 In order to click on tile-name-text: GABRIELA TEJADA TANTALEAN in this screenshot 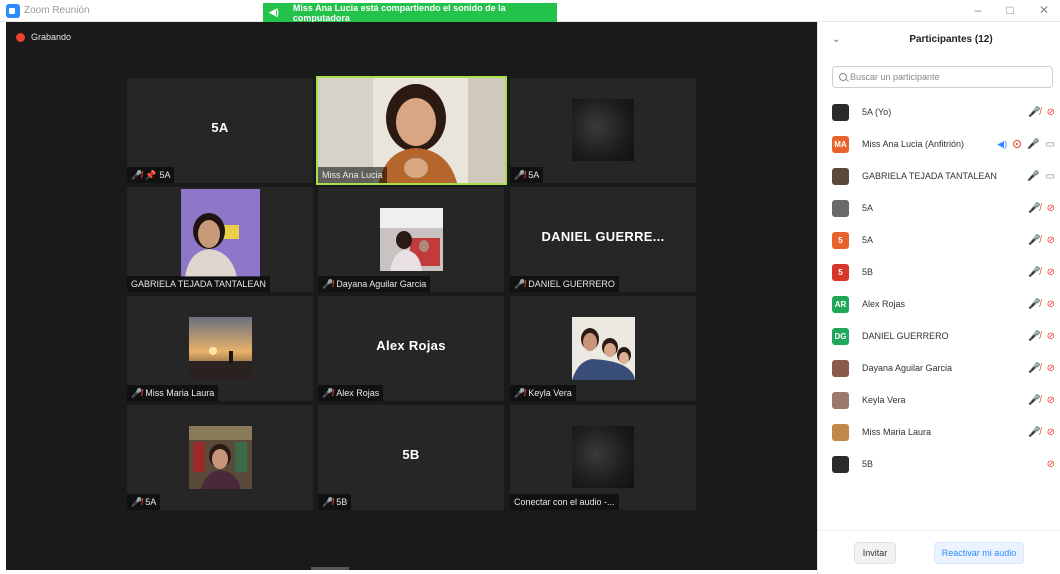, I will do `click(198, 284)`.